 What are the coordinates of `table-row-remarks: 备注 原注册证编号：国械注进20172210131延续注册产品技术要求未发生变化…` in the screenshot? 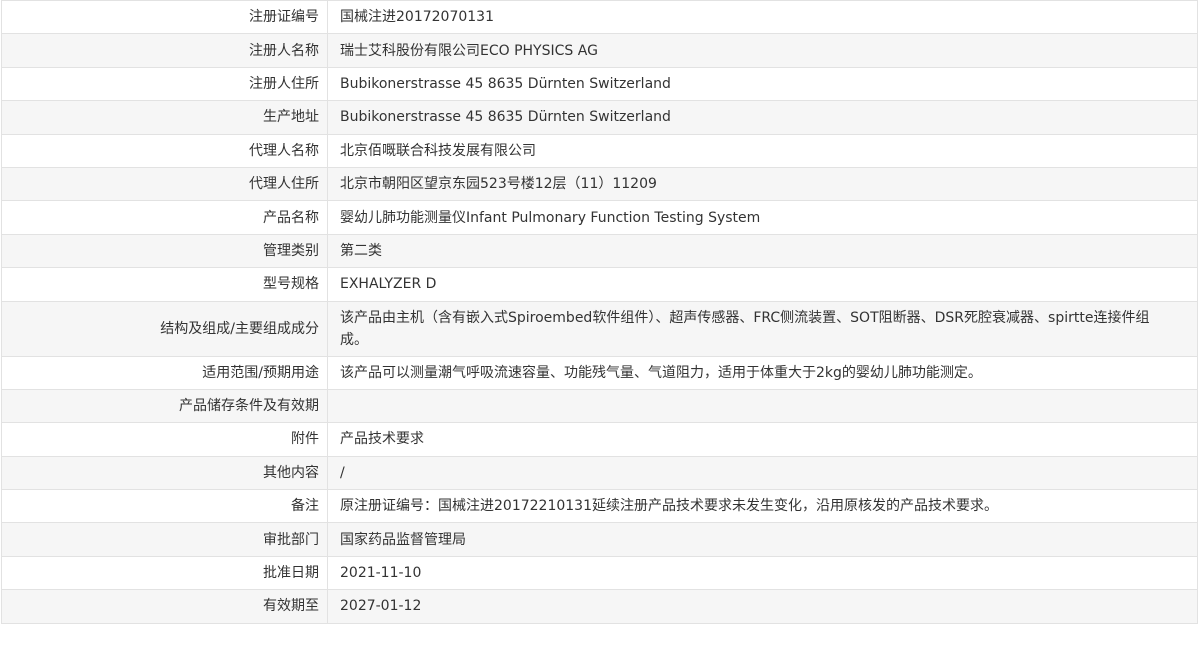 It's located at (599, 506).